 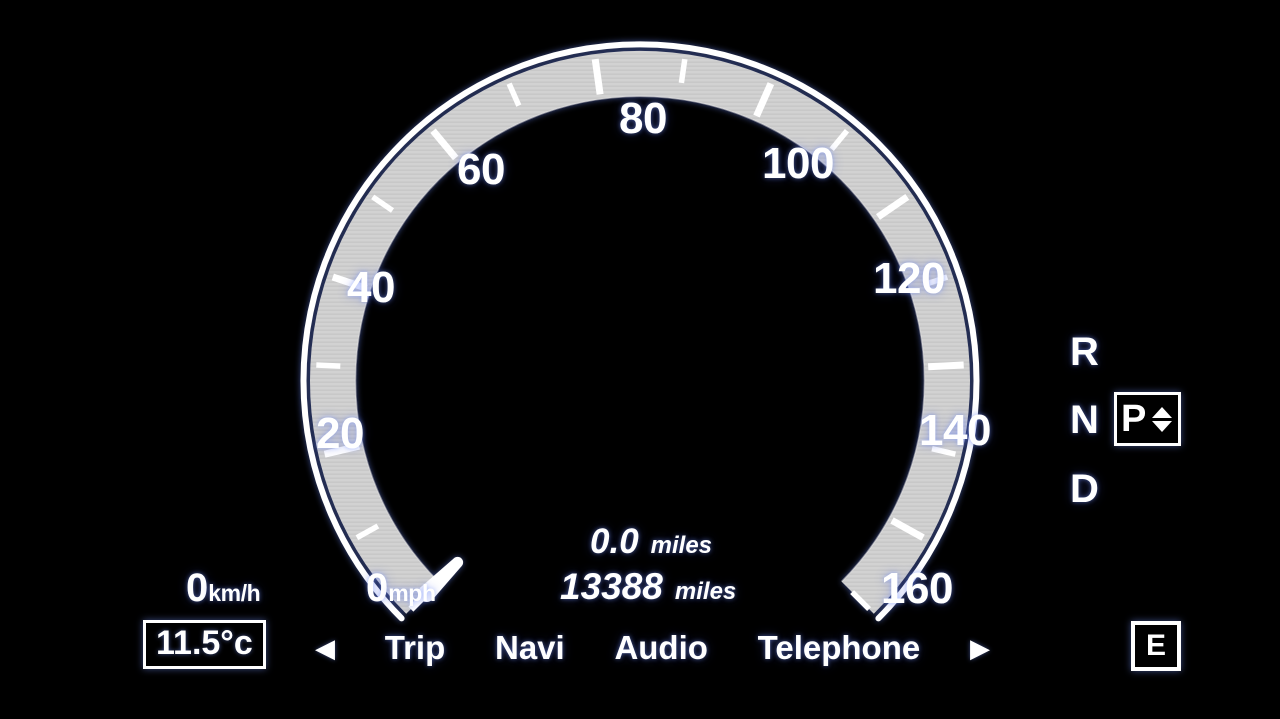 I want to click on selected-gear-letter: P, so click(x=1134, y=419).